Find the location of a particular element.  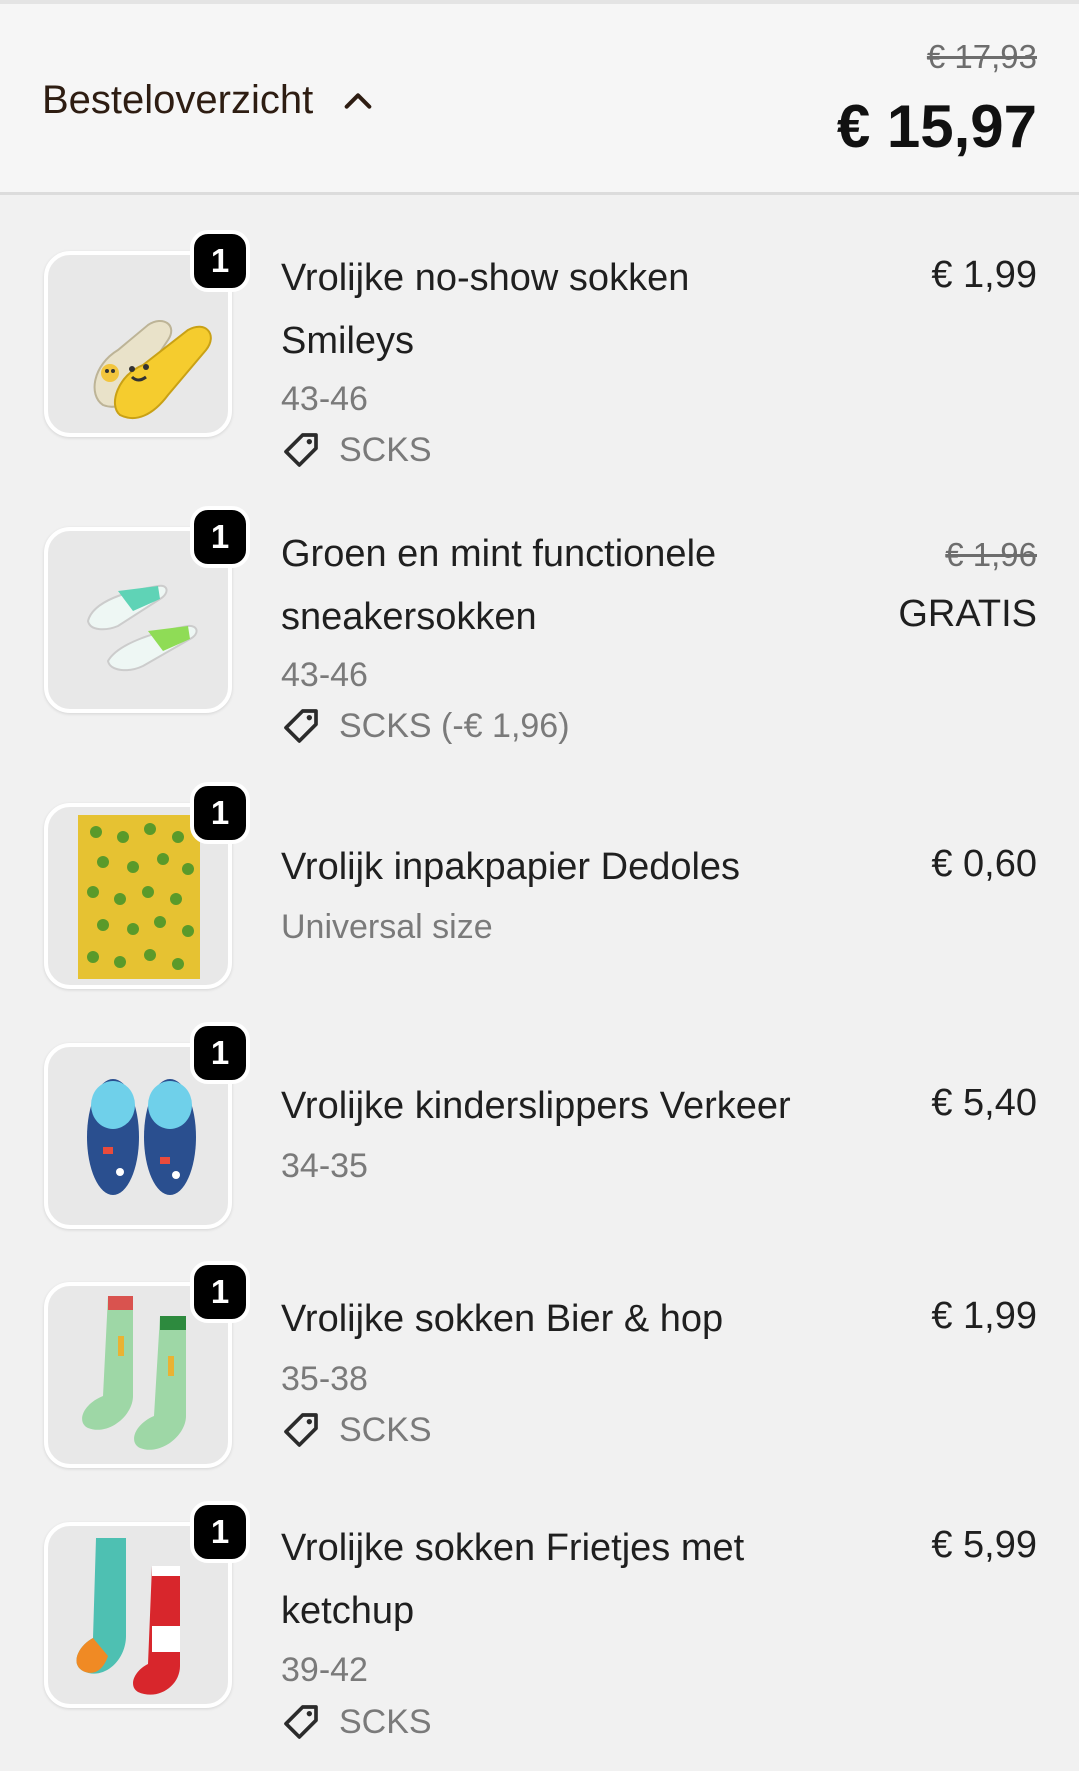

product-name-line: ketchup is located at coordinates (348, 1611).